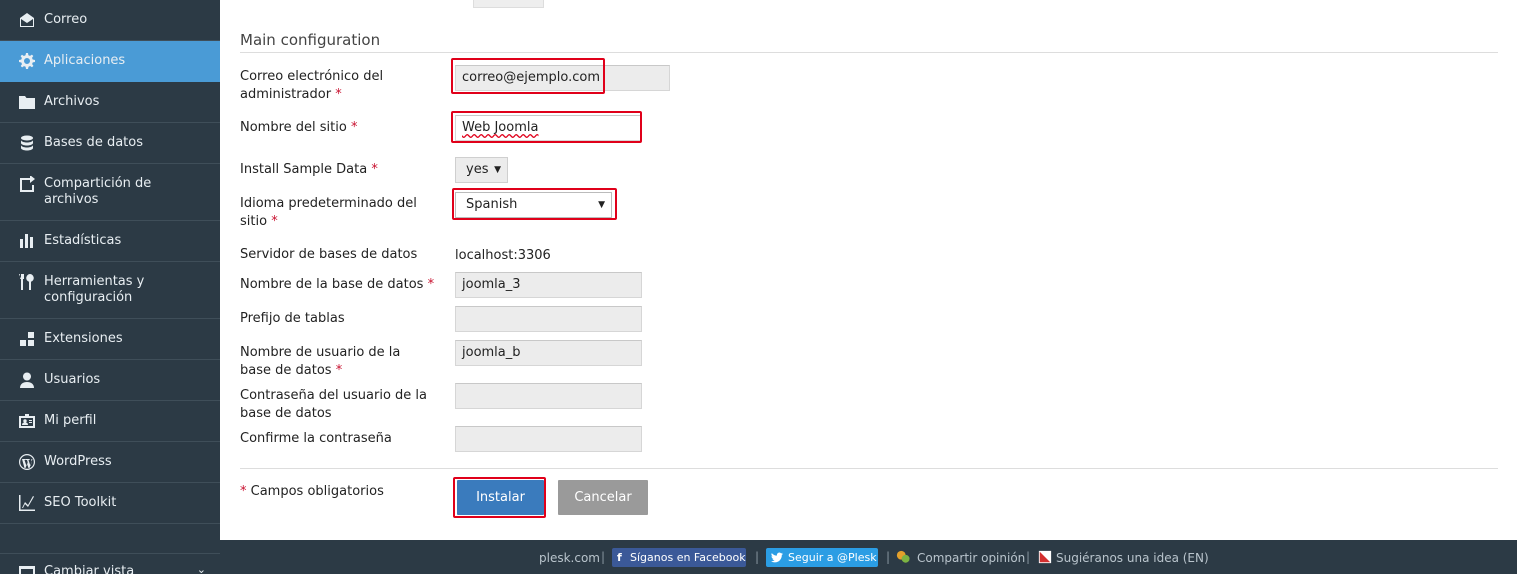  Describe the element at coordinates (27, 61) in the screenshot. I see `gear-icon` at that location.